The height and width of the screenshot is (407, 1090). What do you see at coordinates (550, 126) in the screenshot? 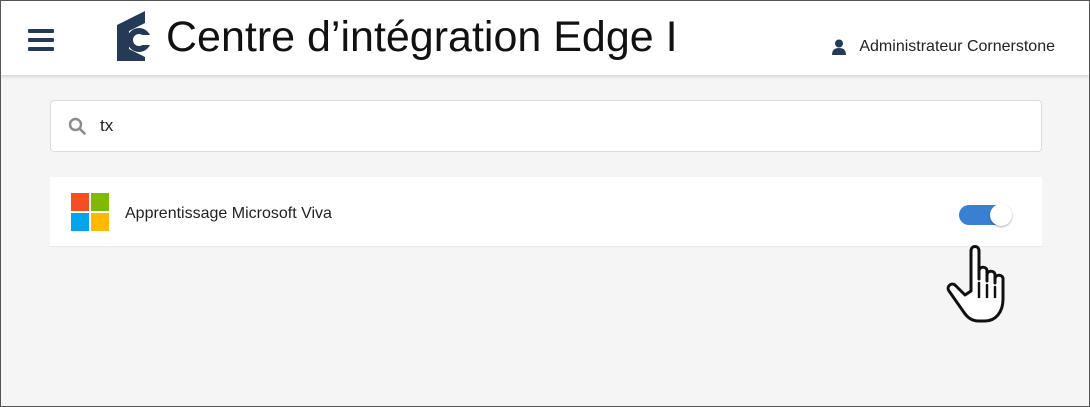
I see `search-input` at bounding box center [550, 126].